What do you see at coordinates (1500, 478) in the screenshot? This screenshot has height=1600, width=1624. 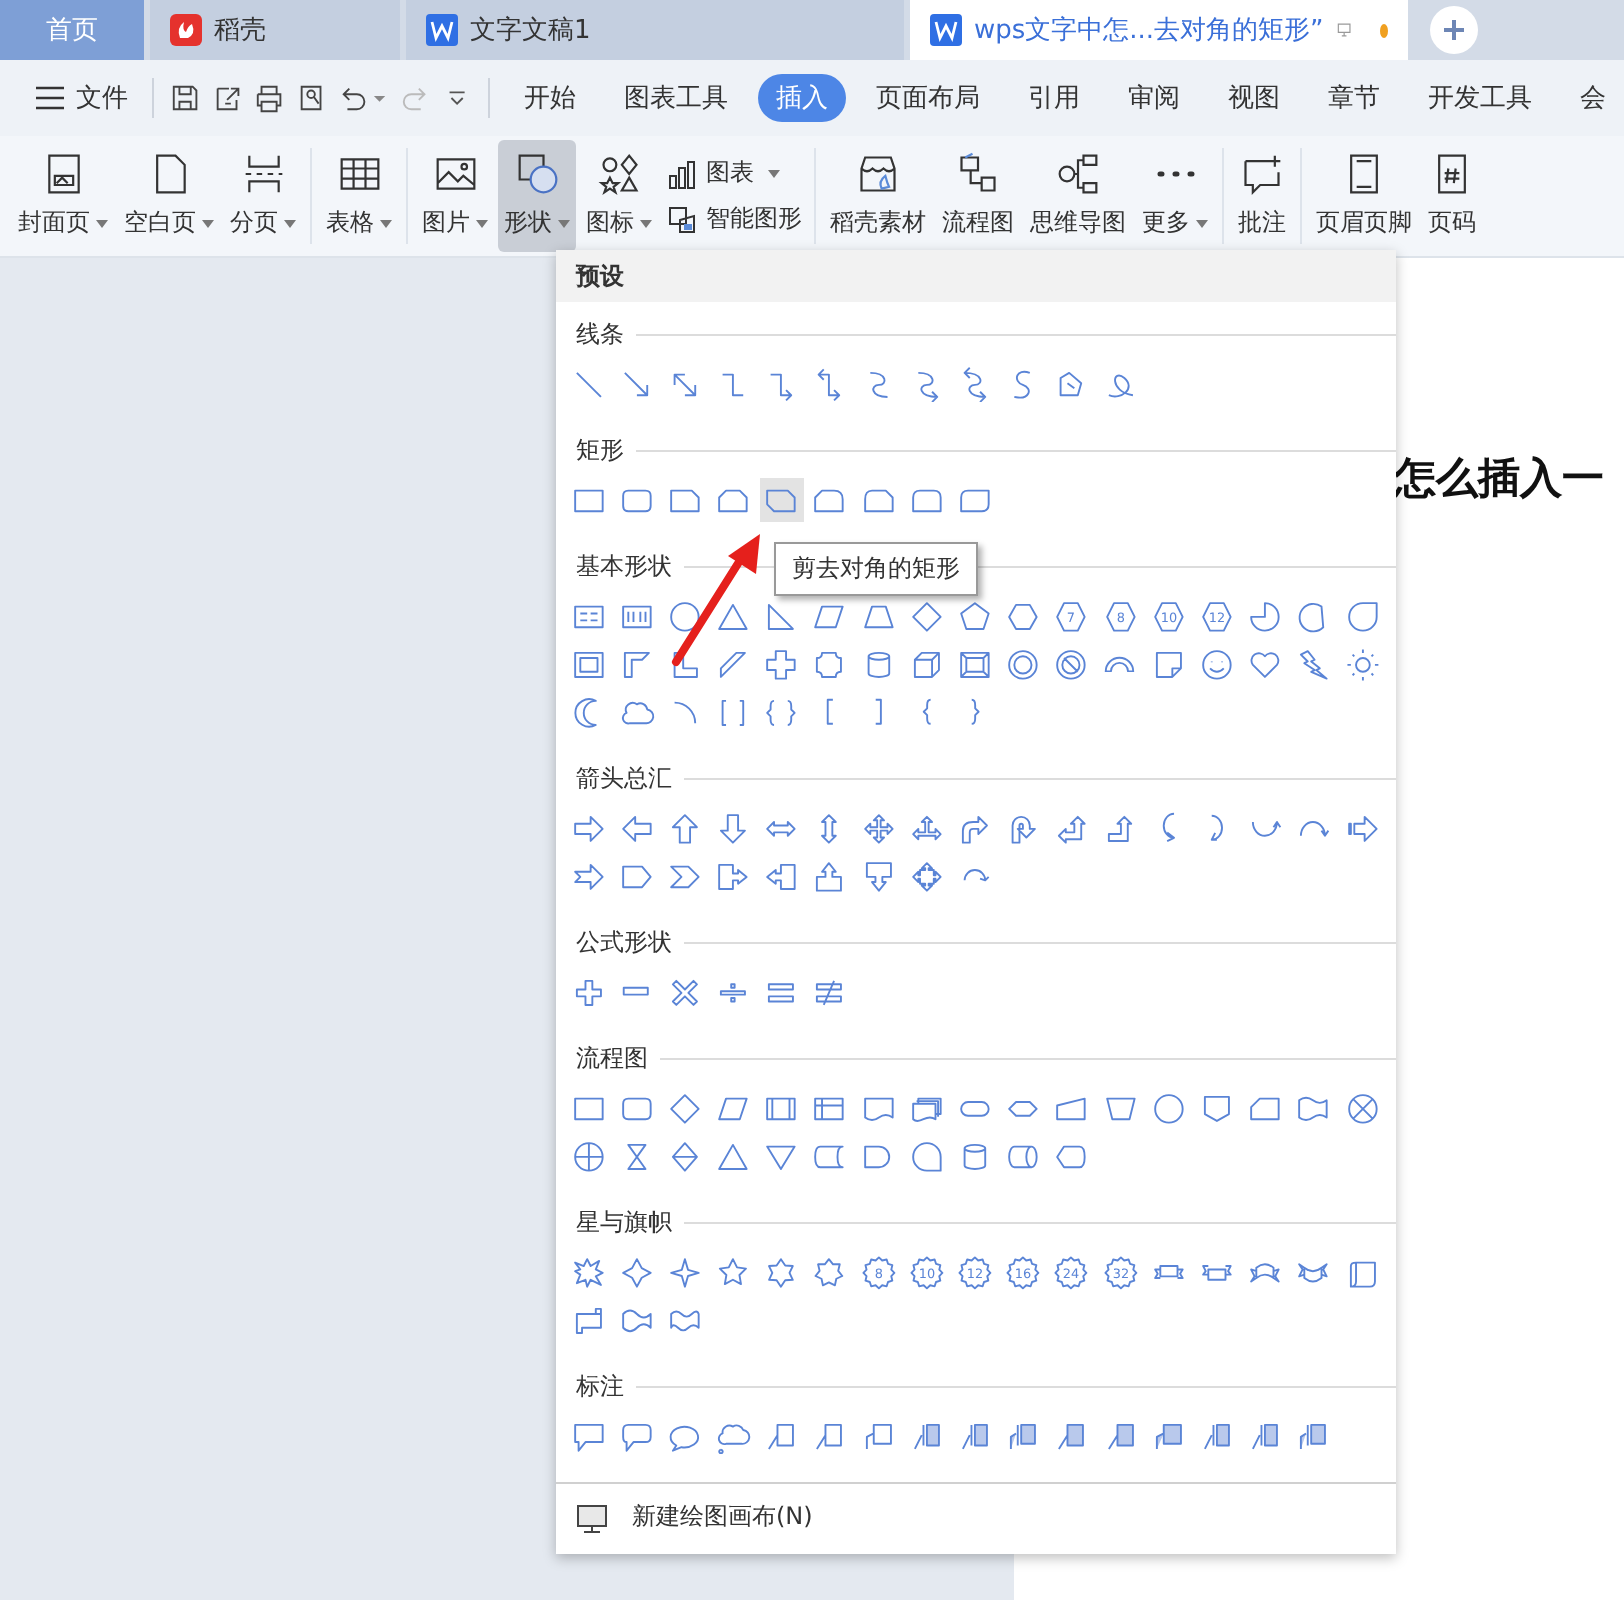 I see `document-heading: 怎么插入一` at bounding box center [1500, 478].